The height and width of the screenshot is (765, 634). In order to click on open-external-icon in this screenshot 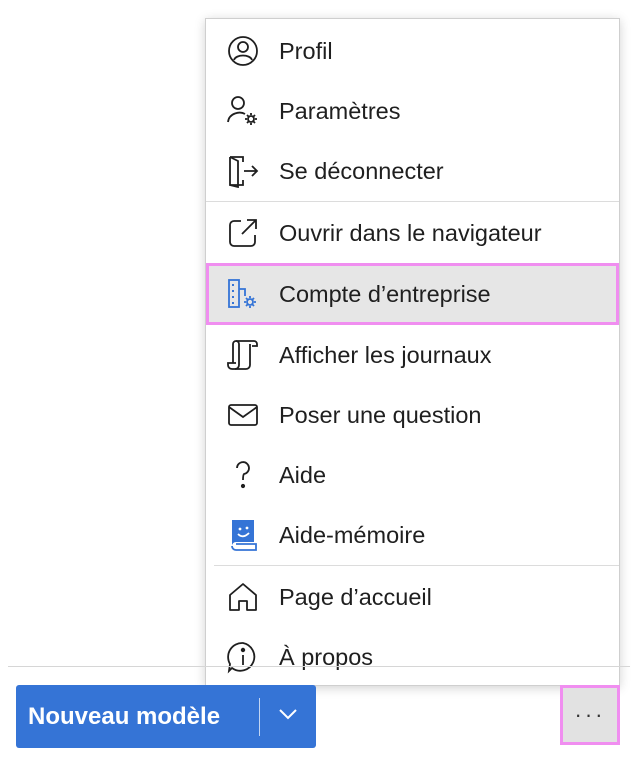, I will do `click(243, 233)`.